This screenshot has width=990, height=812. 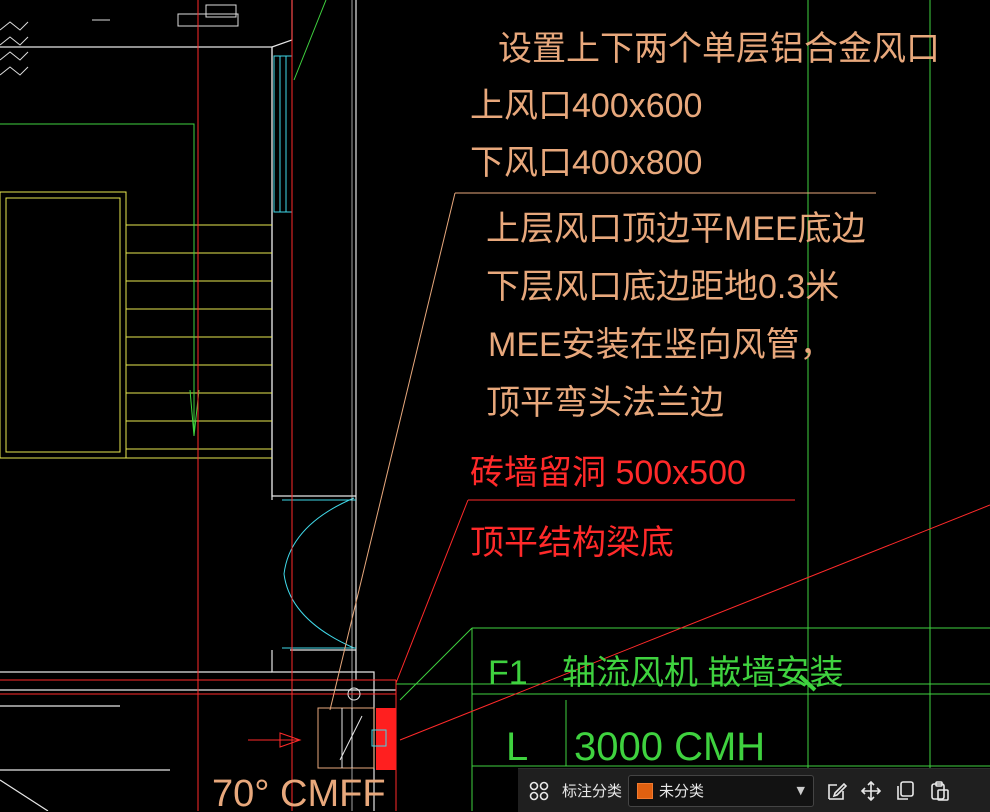 What do you see at coordinates (508, 673) in the screenshot?
I see `fan-tag: F1` at bounding box center [508, 673].